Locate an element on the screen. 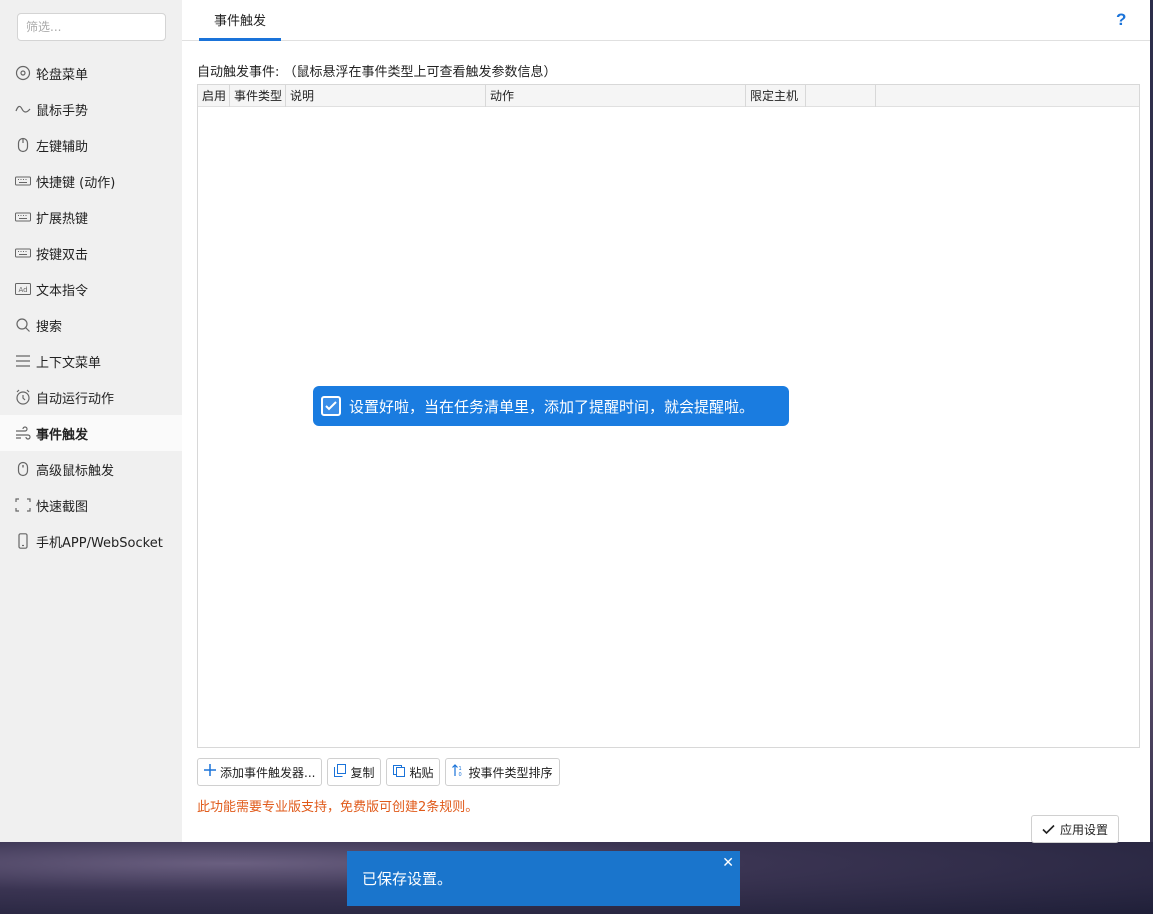 This screenshot has width=1153, height=914. table-header: 启用 事件类型 说明 动作 限定主机 is located at coordinates (668, 96).